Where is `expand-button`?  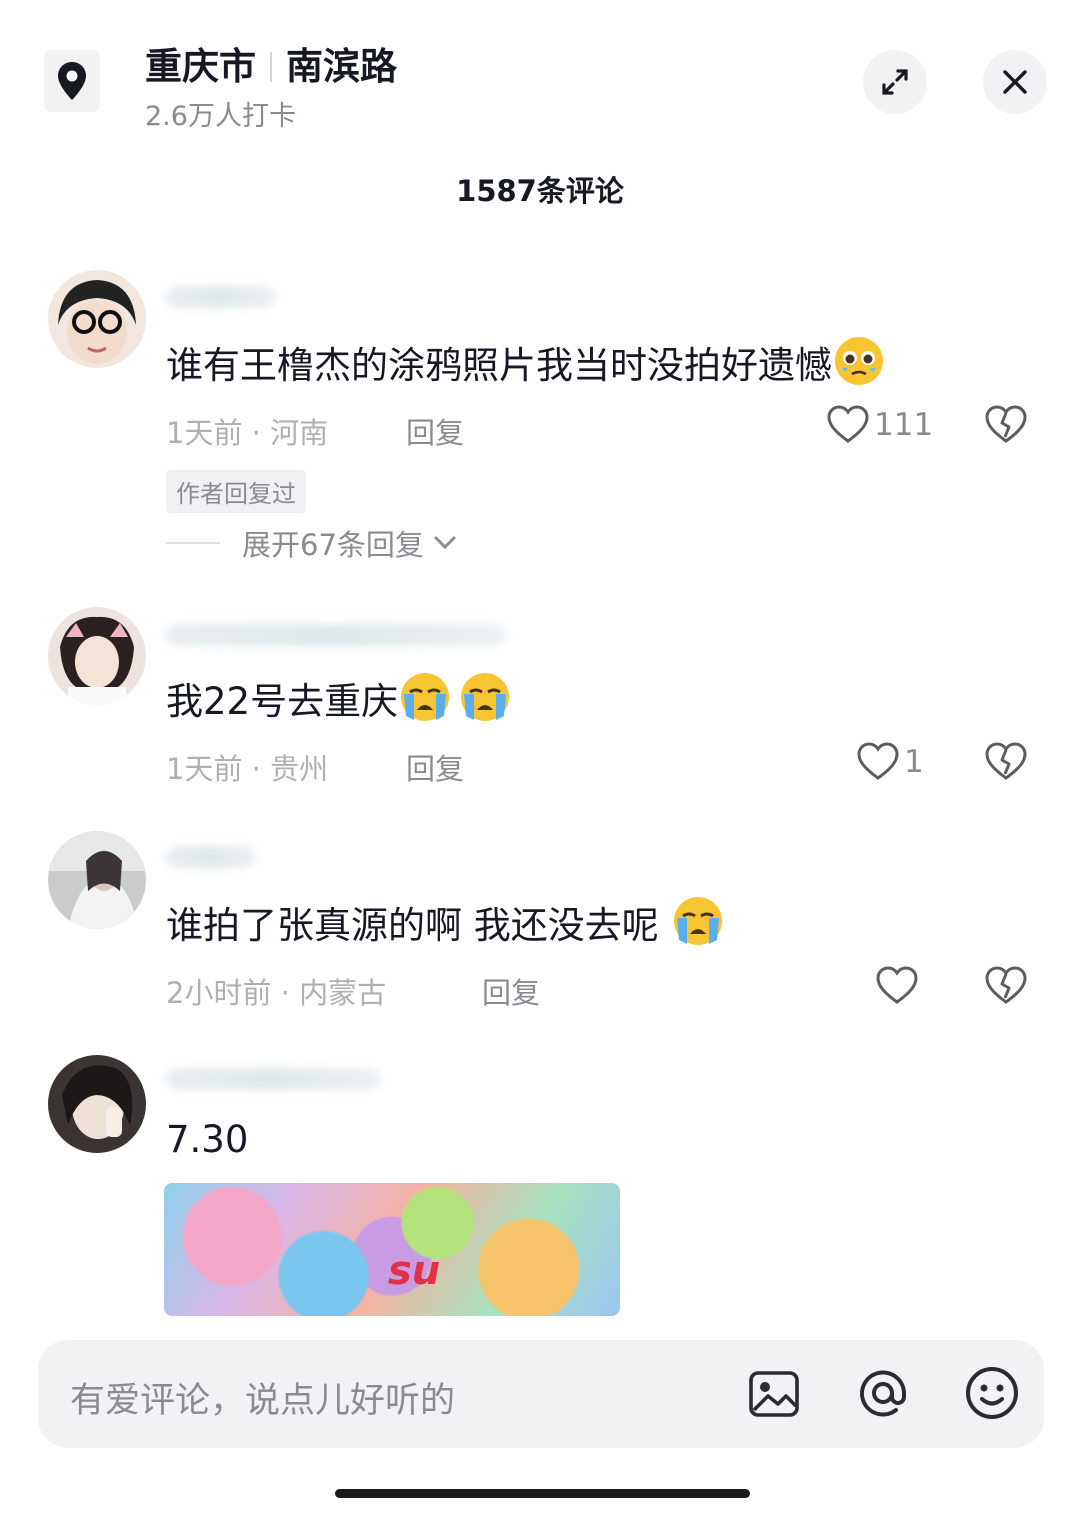 expand-button is located at coordinates (895, 82).